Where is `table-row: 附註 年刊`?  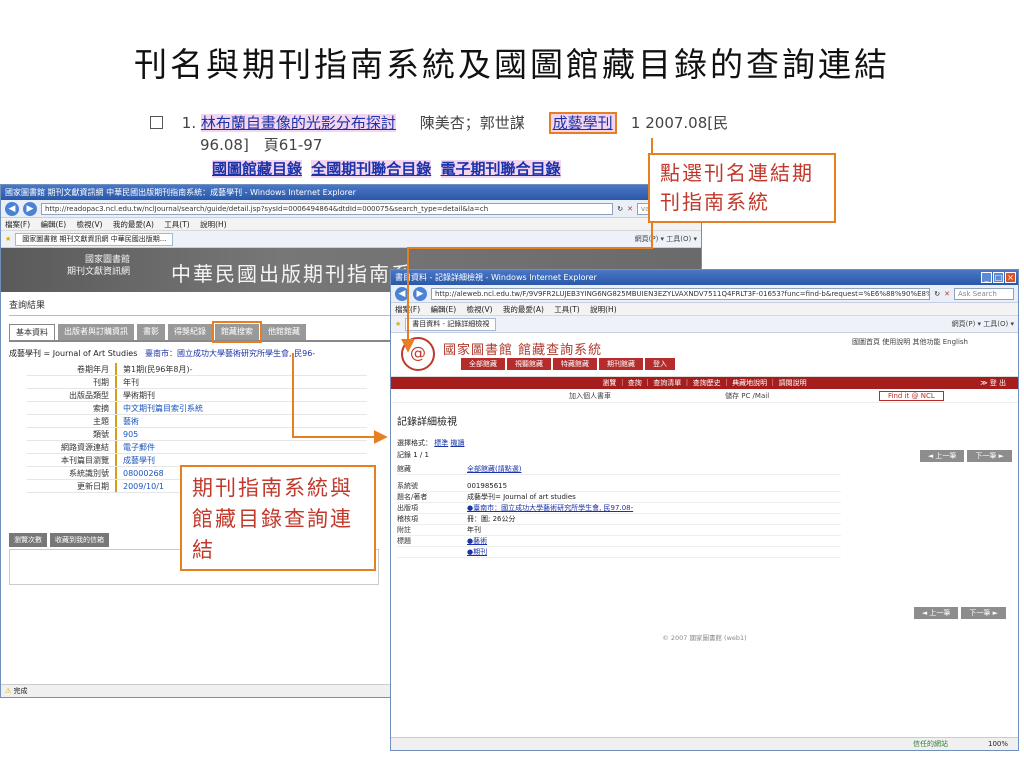 table-row: 附註 年刊 is located at coordinates (619, 530).